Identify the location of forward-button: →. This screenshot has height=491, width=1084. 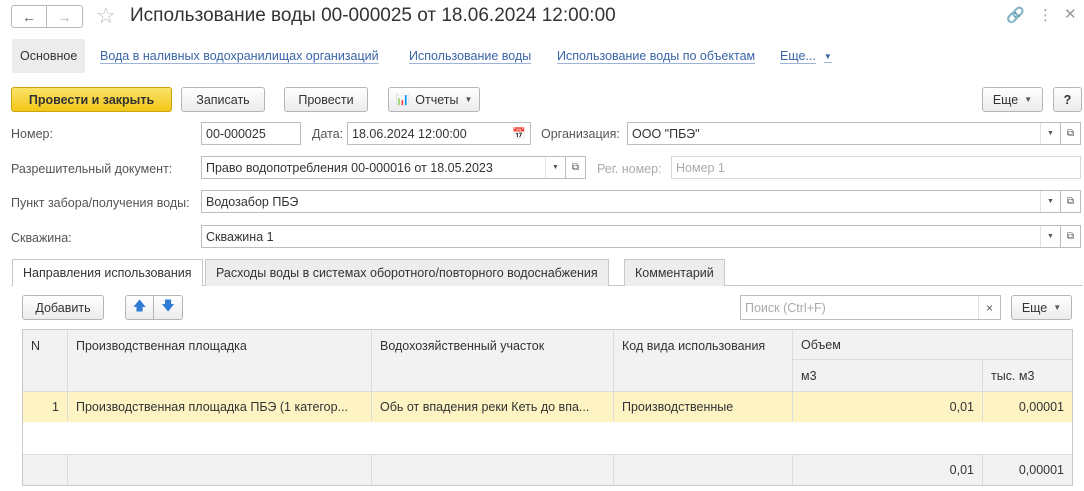
(65, 16).